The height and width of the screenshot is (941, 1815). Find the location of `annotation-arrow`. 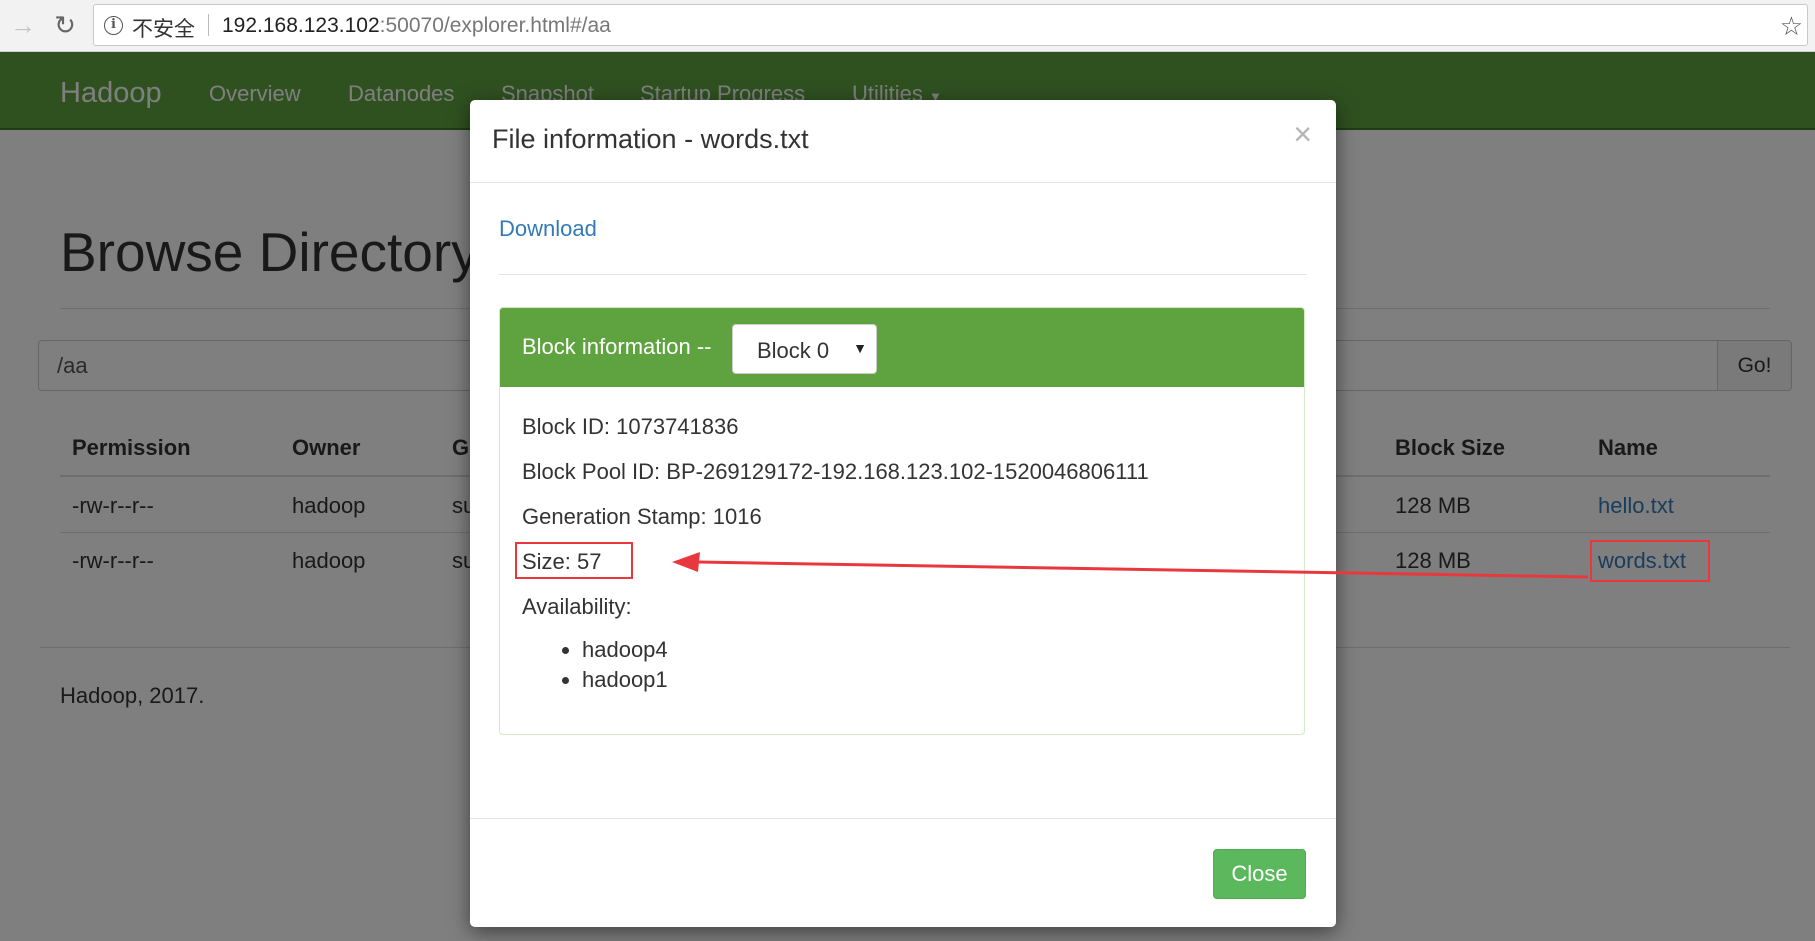

annotation-arrow is located at coordinates (1130, 565).